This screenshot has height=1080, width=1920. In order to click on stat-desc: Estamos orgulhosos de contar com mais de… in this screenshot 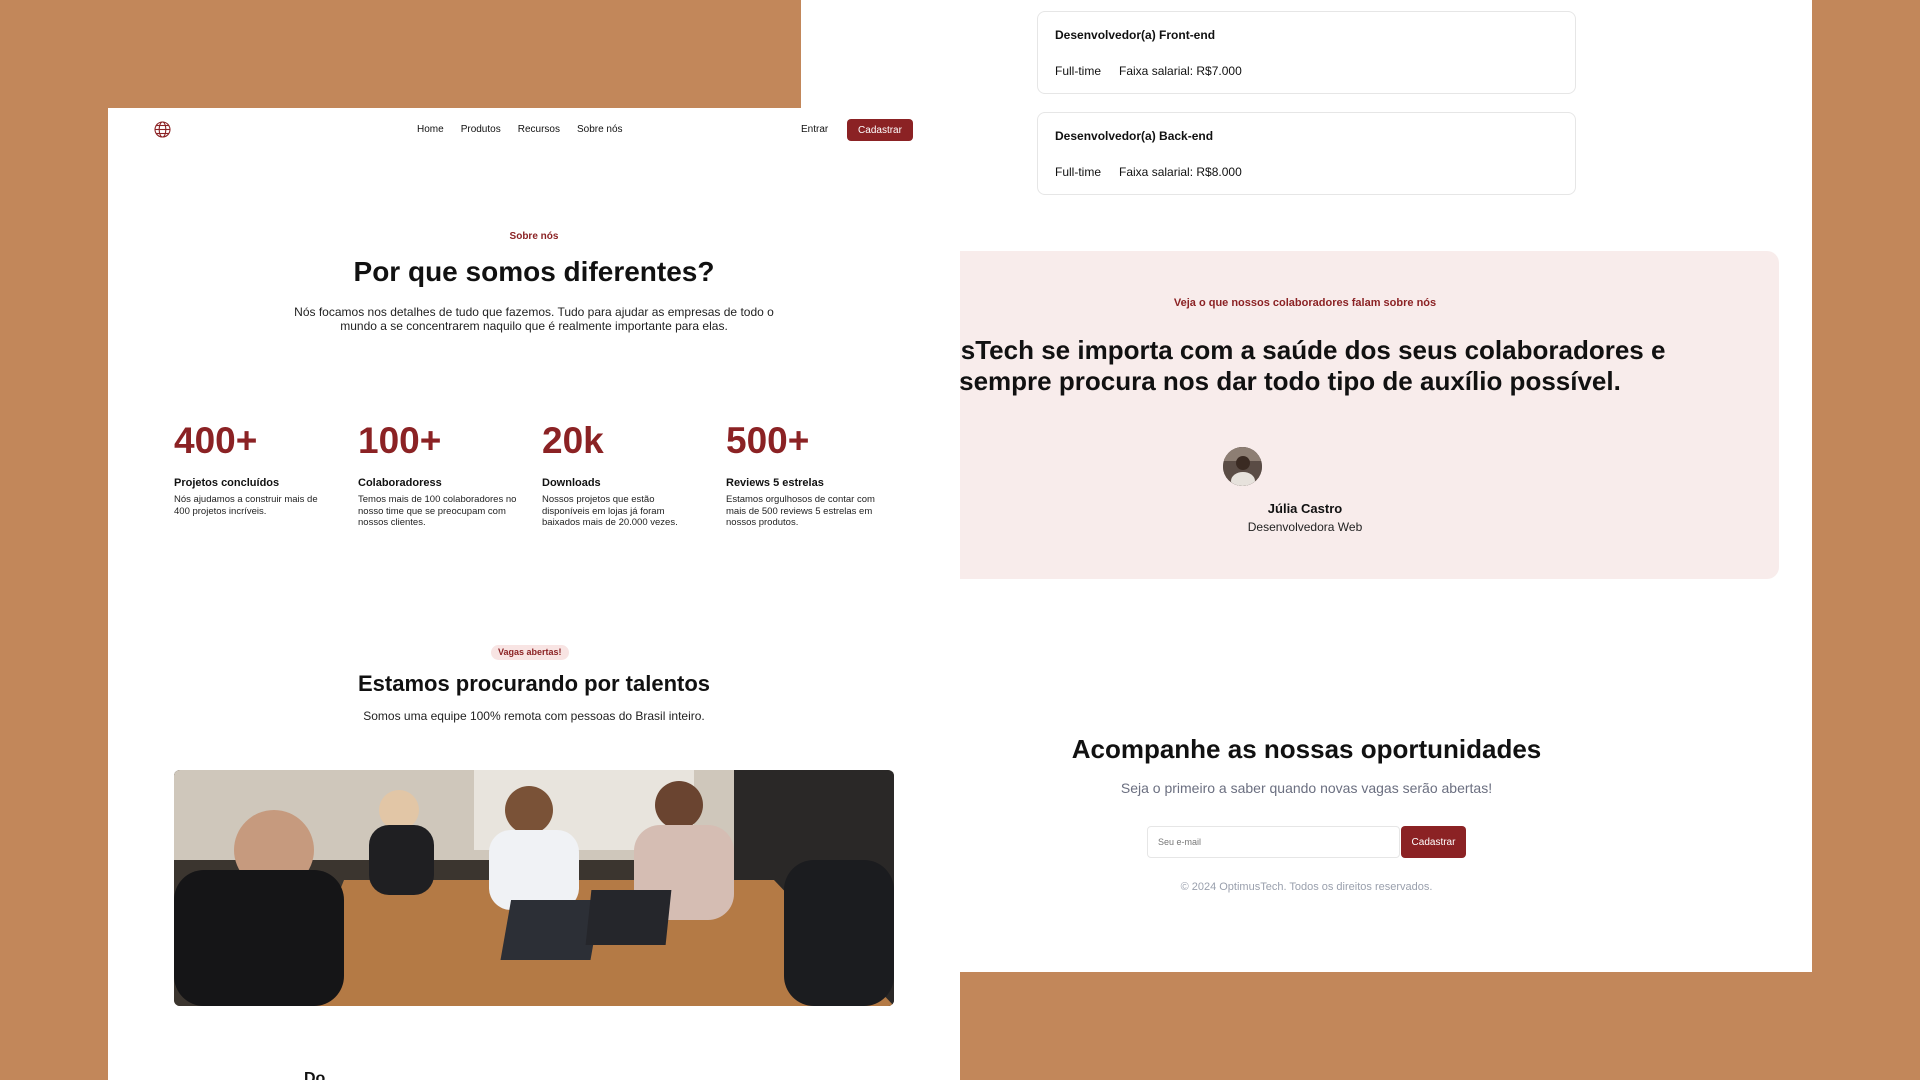, I will do `click(800, 511)`.